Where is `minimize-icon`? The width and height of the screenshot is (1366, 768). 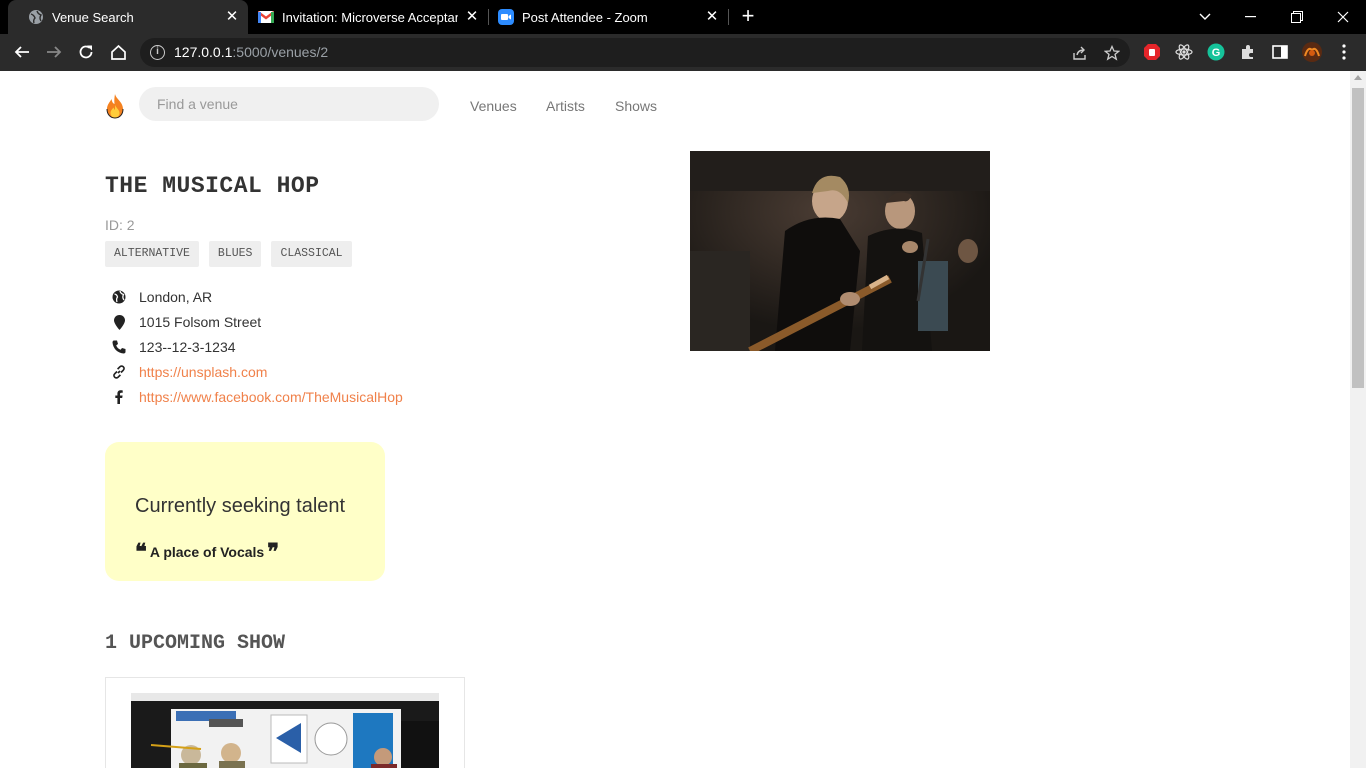 minimize-icon is located at coordinates (1251, 17).